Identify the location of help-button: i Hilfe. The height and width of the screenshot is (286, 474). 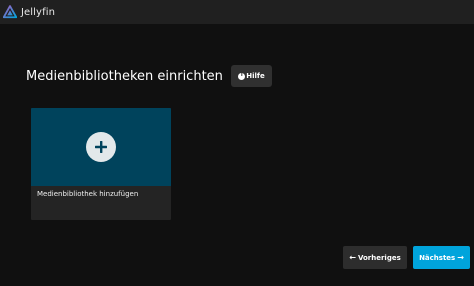
(251, 76).